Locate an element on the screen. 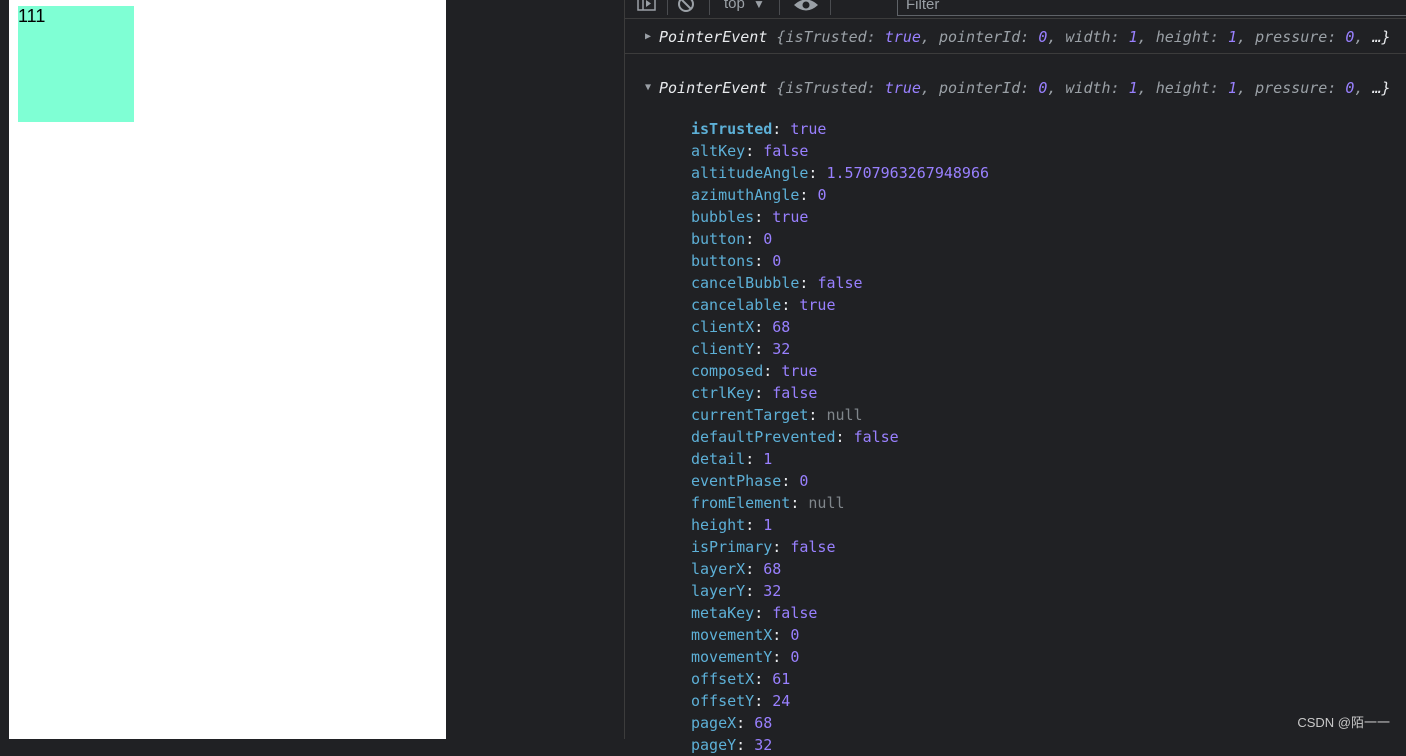  panel-gap is located at coordinates (535, 369).